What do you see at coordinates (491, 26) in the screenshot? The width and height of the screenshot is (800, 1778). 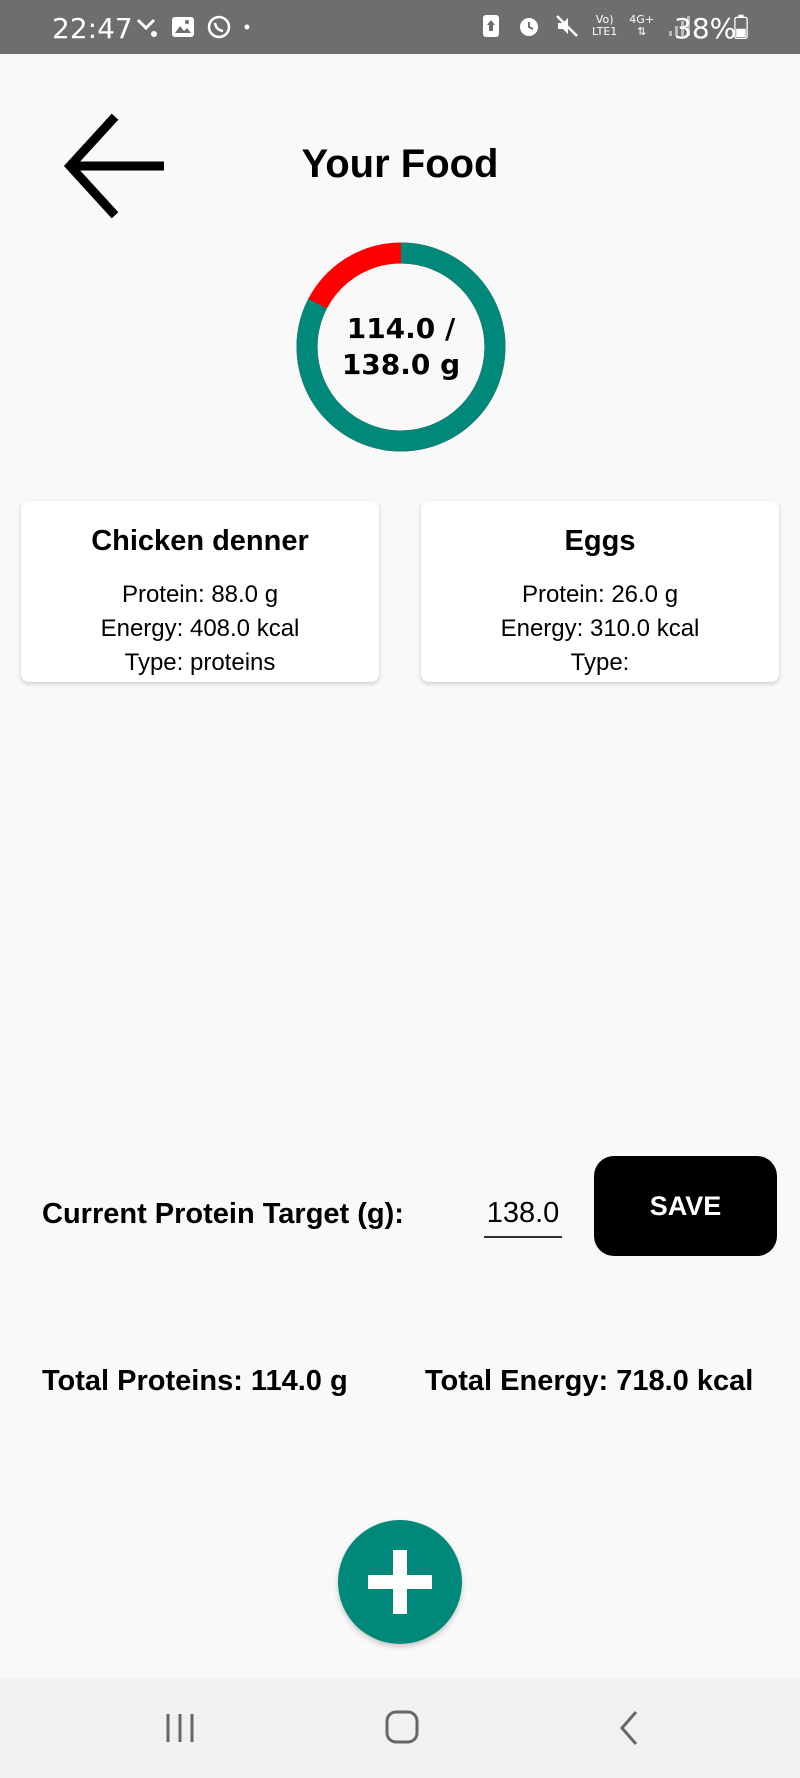 I see `upload-icon` at bounding box center [491, 26].